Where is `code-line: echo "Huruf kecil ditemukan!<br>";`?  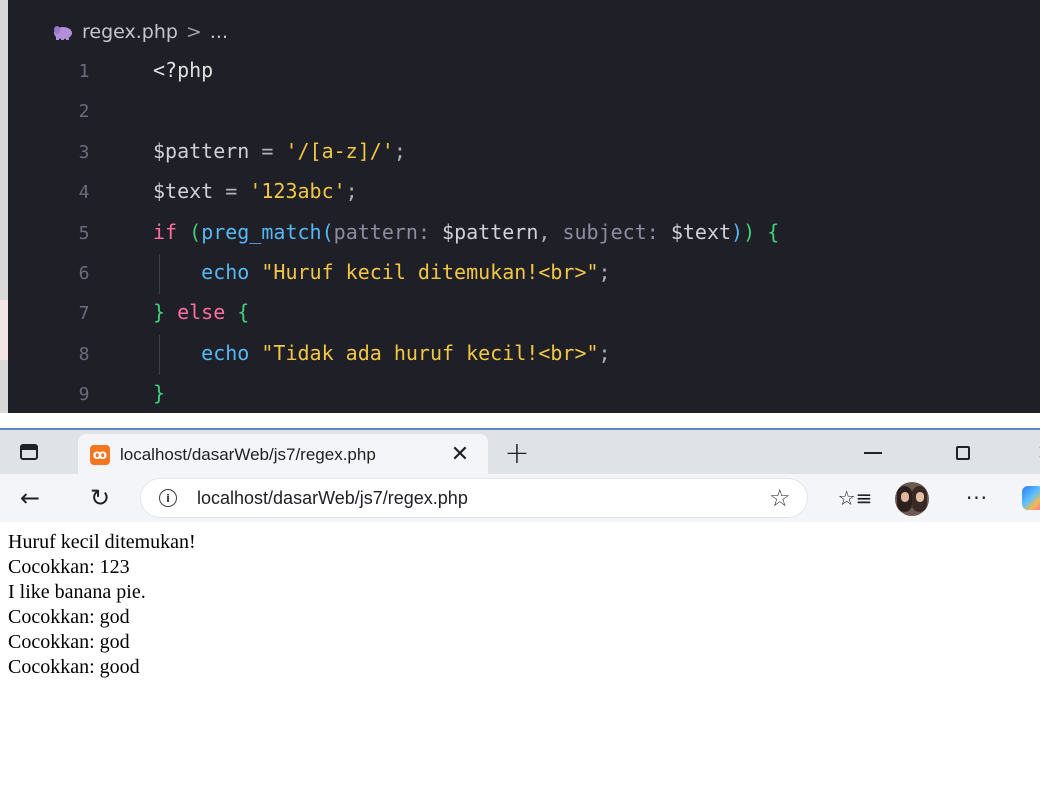 code-line: echo "Huruf kecil ditemukan!<br>"; is located at coordinates (382, 272).